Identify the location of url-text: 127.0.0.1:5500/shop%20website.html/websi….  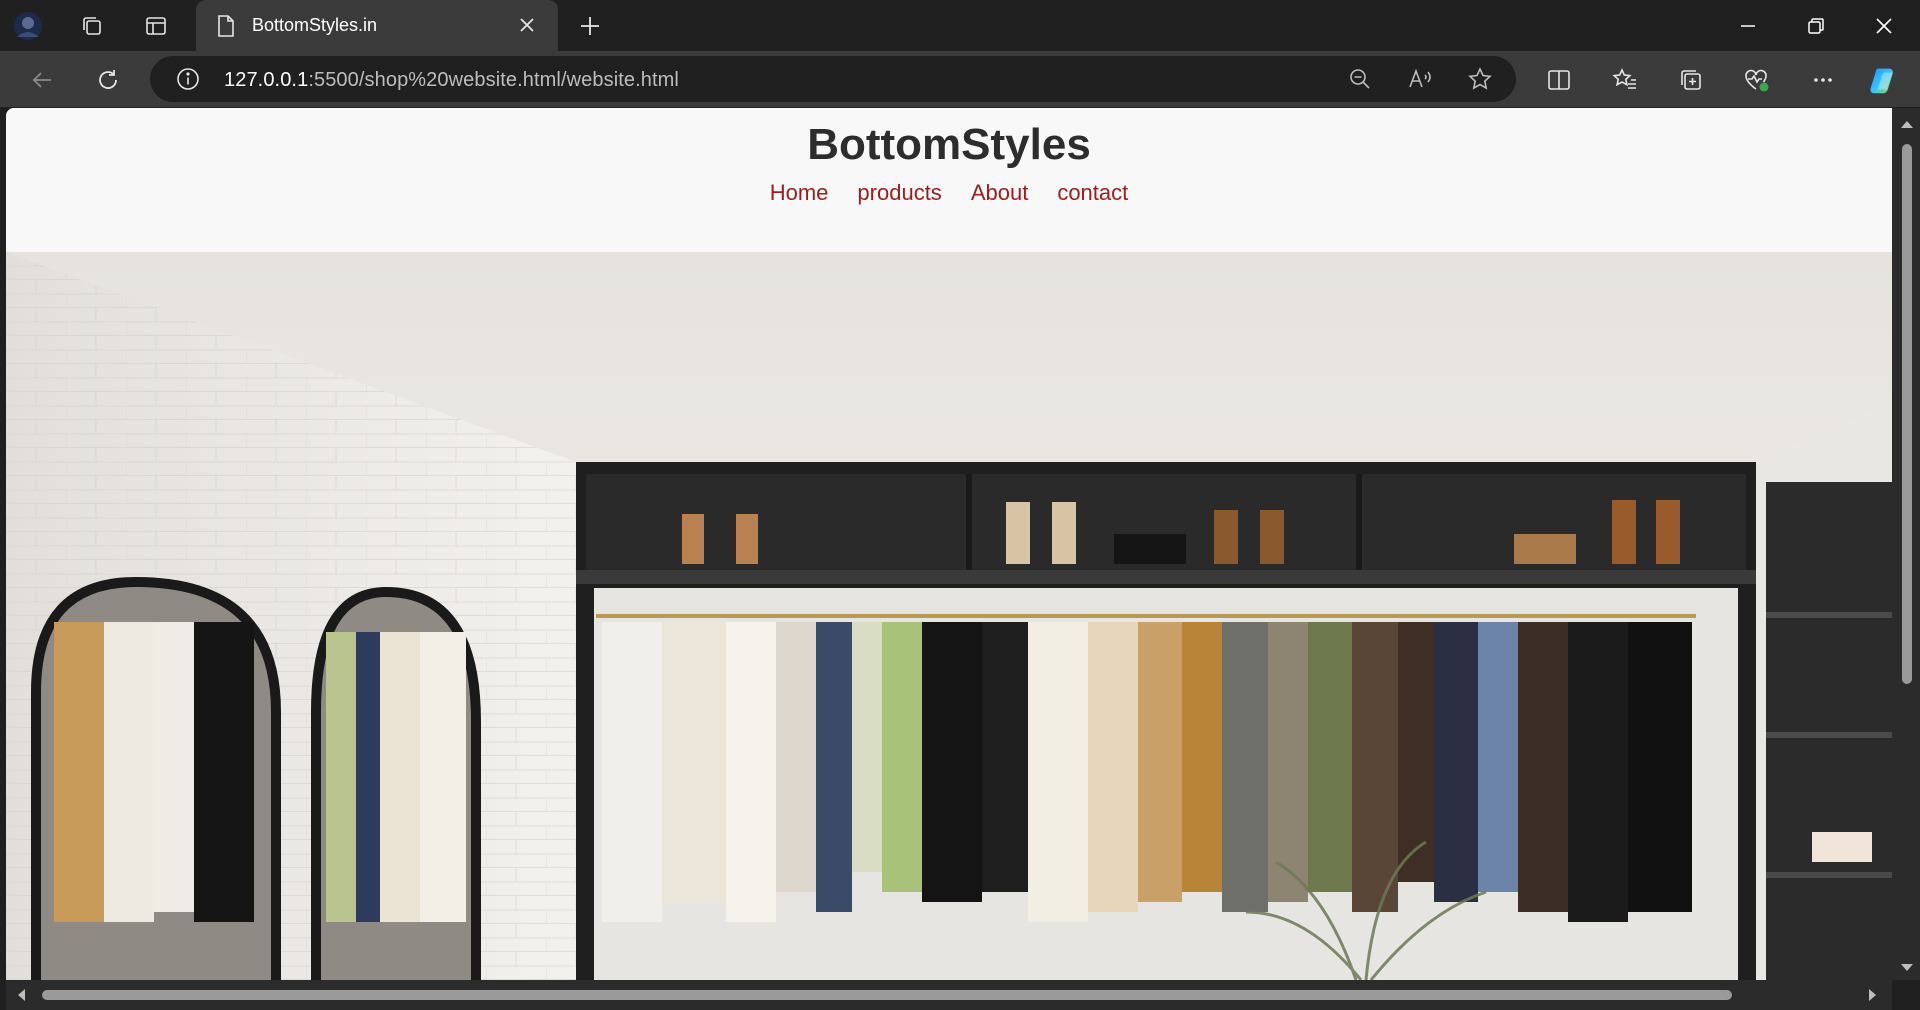
(451, 80).